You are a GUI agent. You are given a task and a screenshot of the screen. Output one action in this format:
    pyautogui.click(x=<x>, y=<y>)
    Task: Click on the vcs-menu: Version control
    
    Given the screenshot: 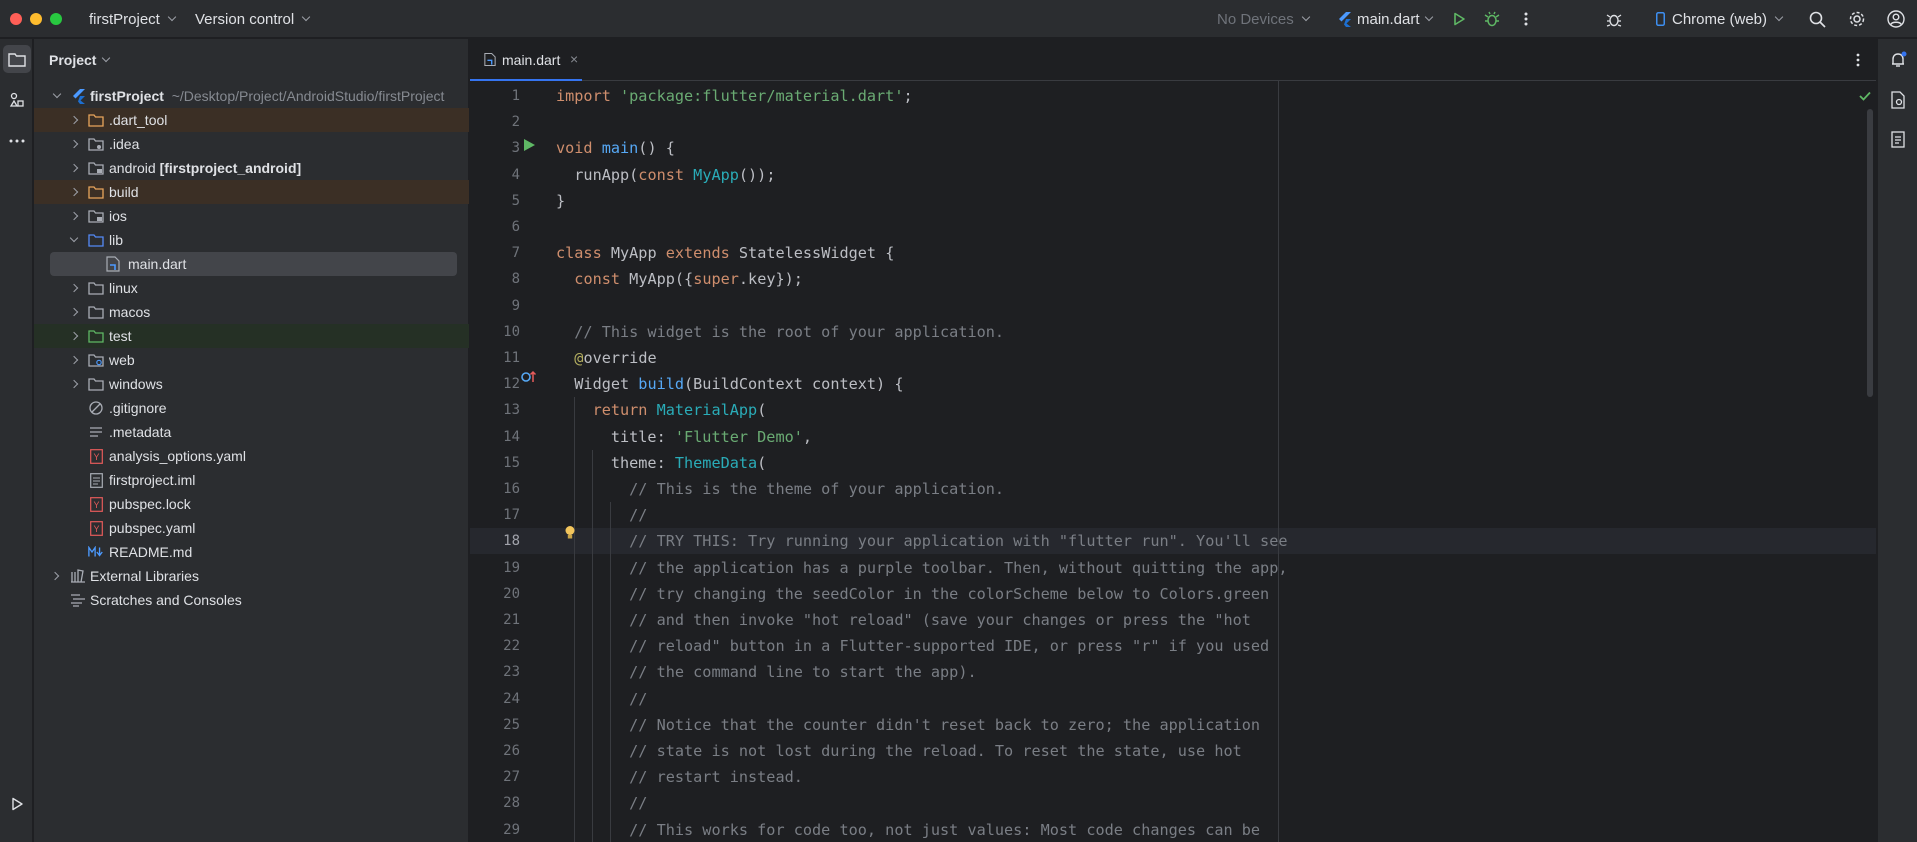 What is the action you would take?
    pyautogui.click(x=253, y=19)
    